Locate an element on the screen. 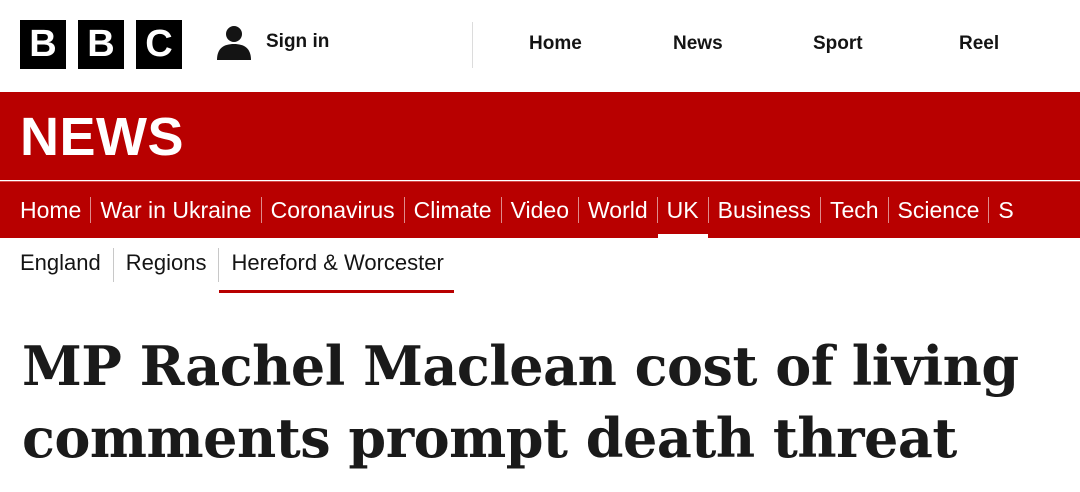  top-nav-sport: Sport is located at coordinates (838, 44).